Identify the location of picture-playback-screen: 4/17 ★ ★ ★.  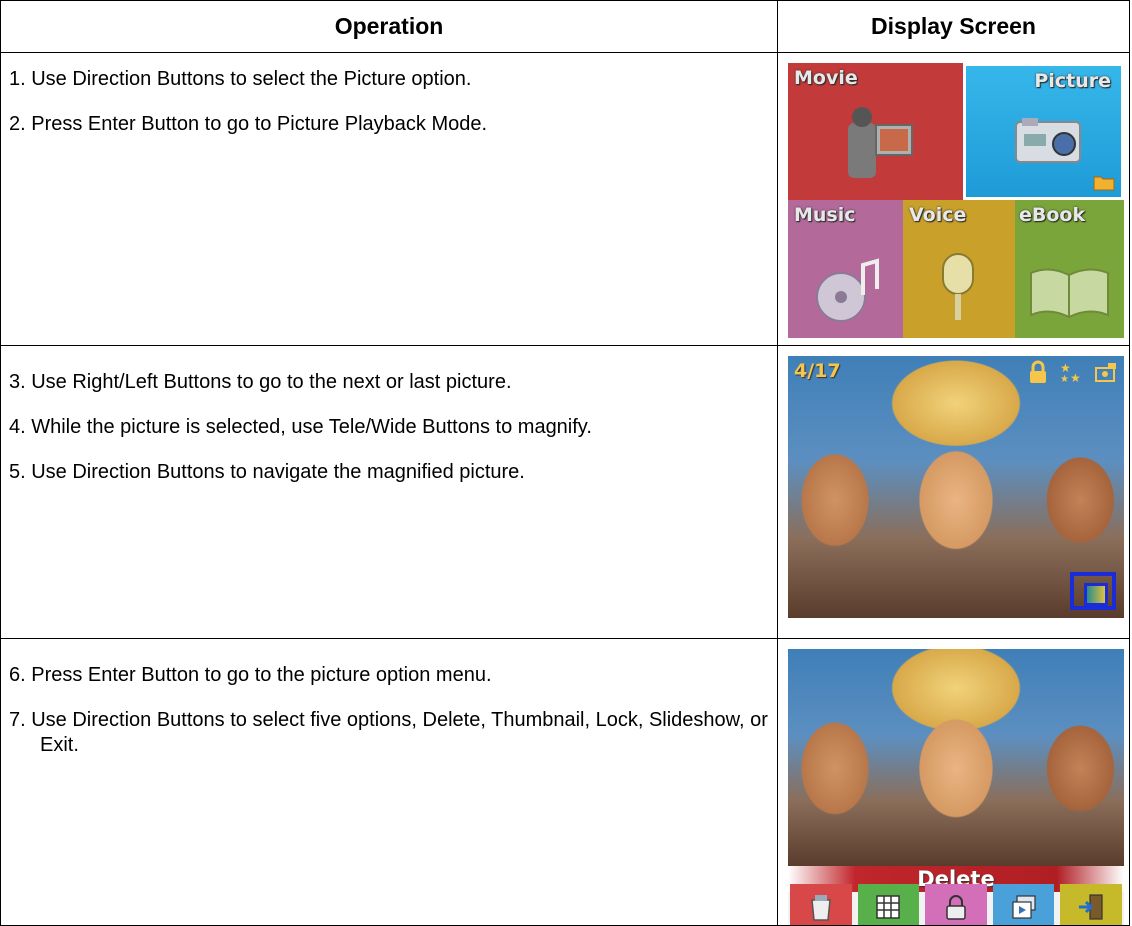
(956, 487).